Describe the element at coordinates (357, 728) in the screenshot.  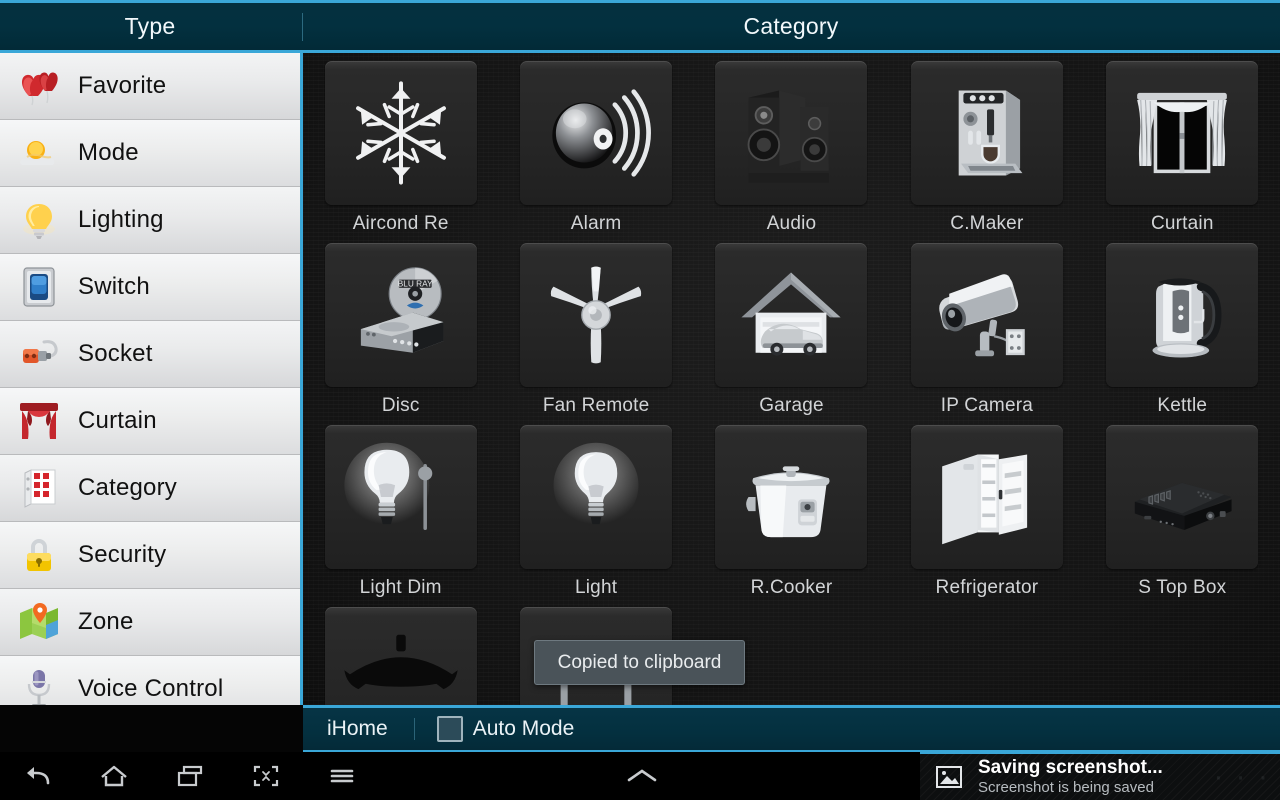
I see `app-name-label: iHome` at that location.